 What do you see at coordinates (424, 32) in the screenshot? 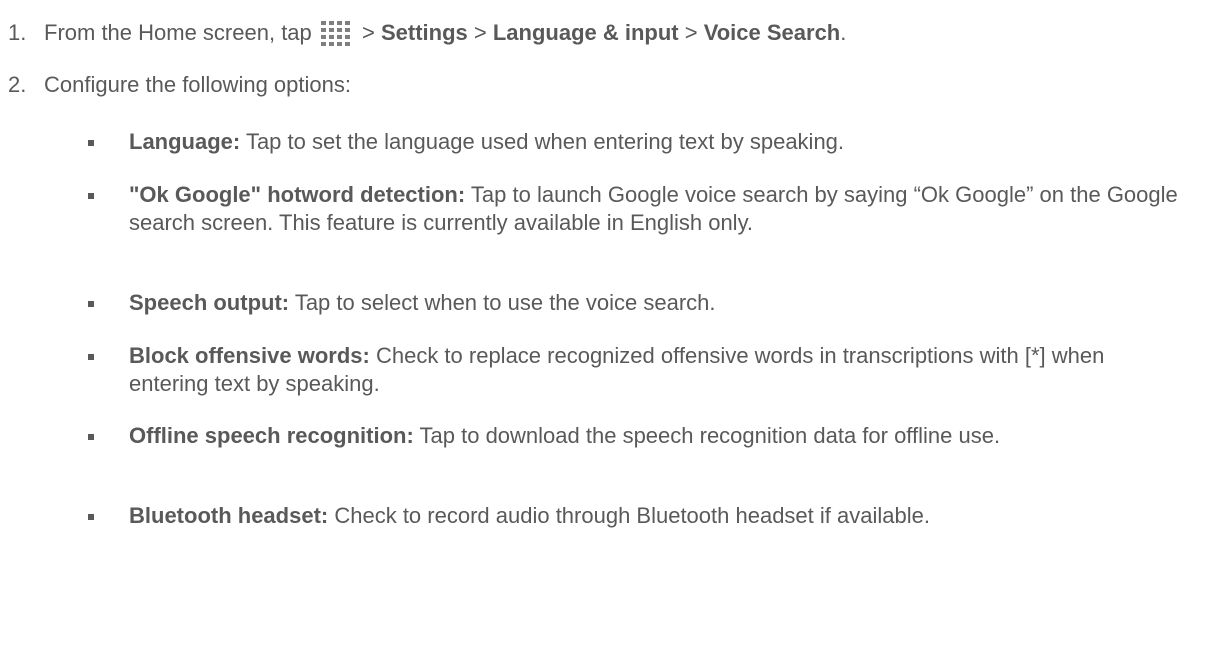
I see `path-settings: Settings` at bounding box center [424, 32].